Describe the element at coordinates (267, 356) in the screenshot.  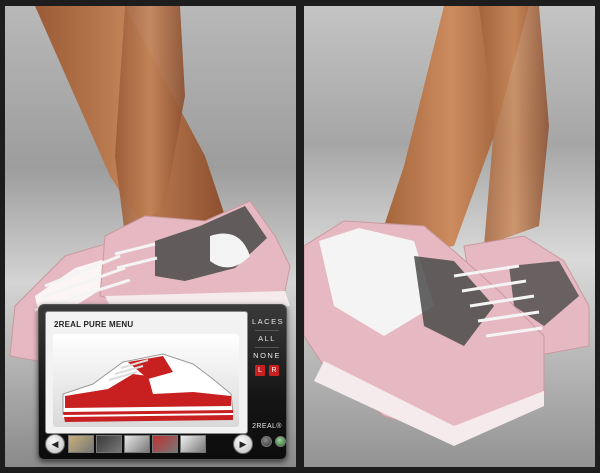
I see `none-button: NONE` at that location.